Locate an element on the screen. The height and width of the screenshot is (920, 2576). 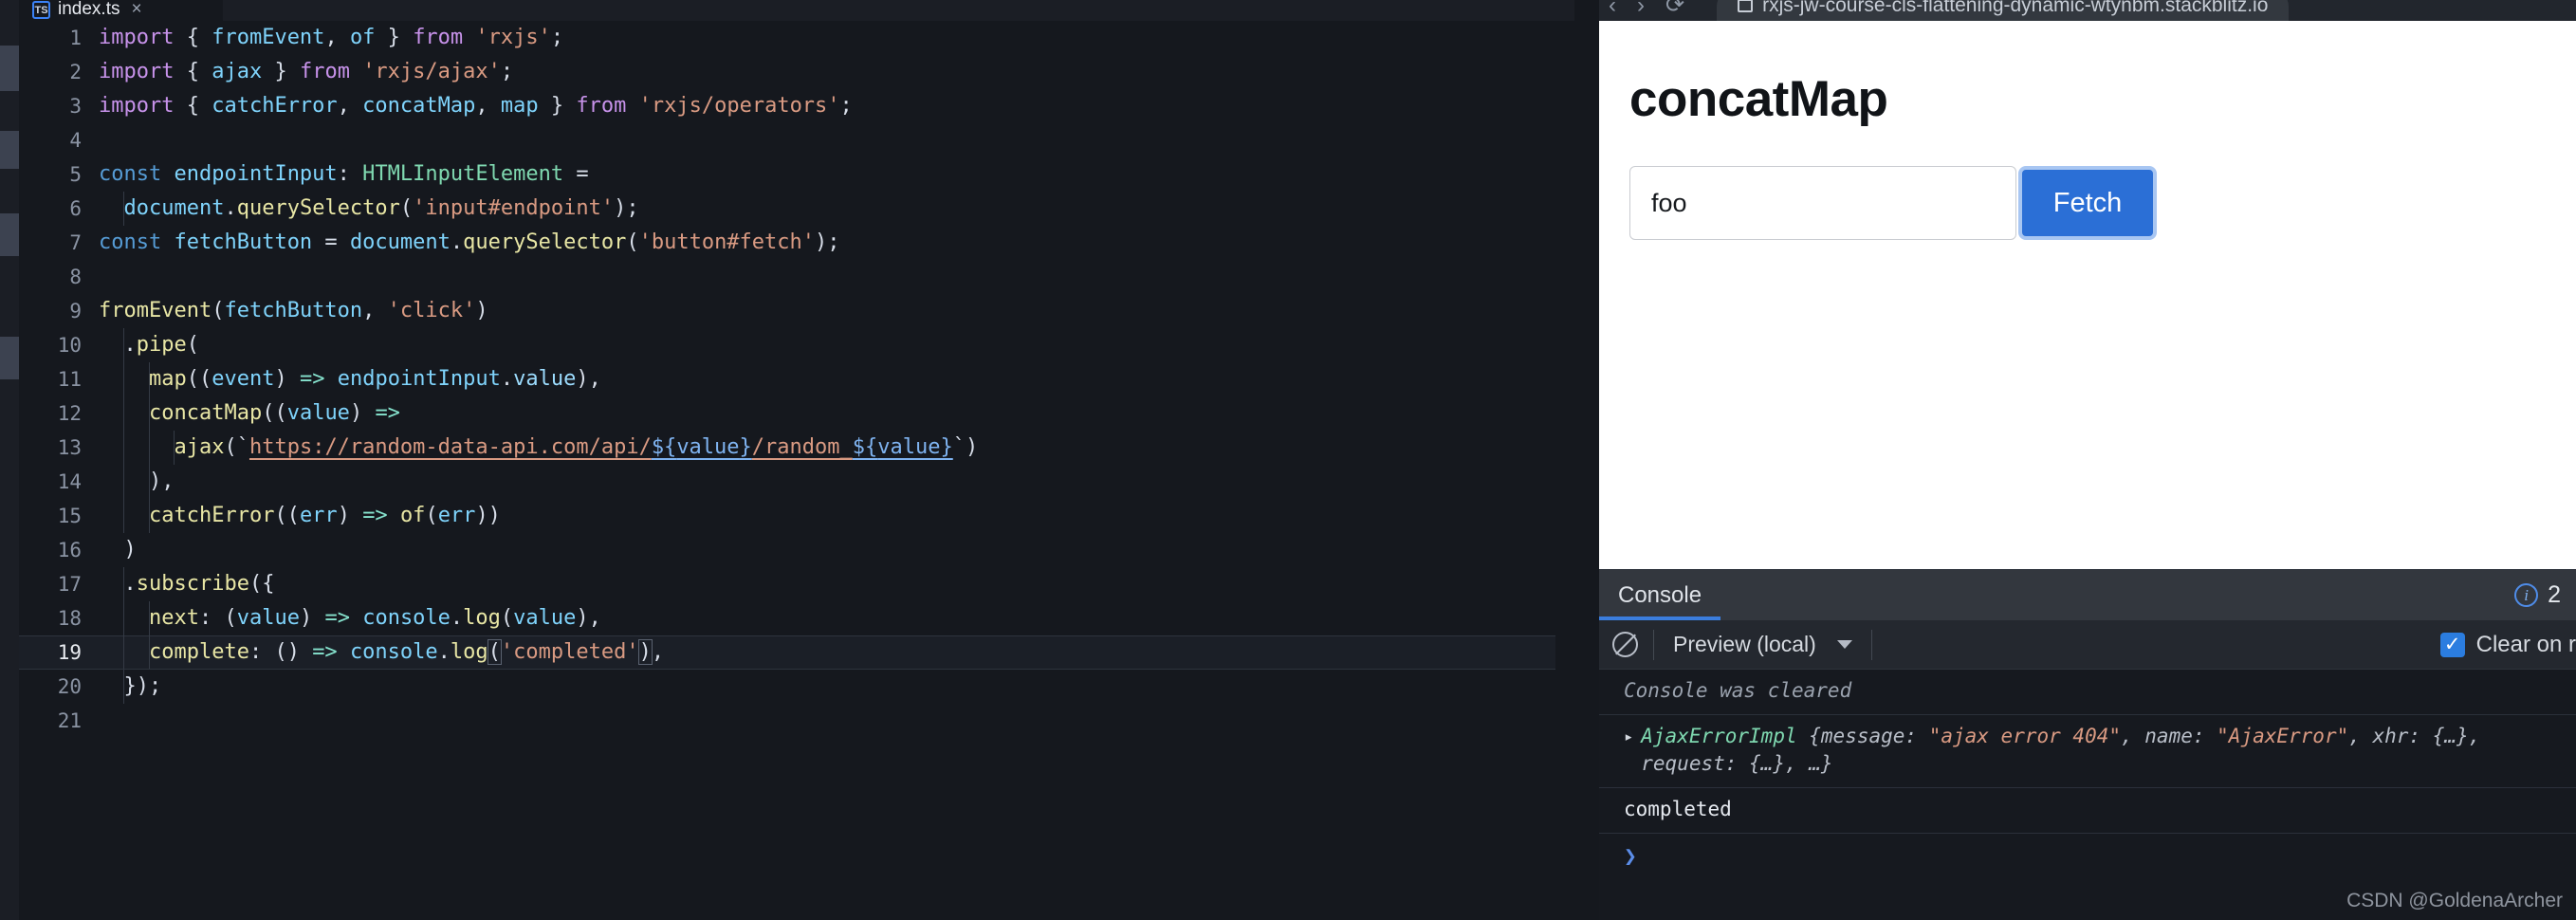
code-line: 16 ) is located at coordinates (787, 550).